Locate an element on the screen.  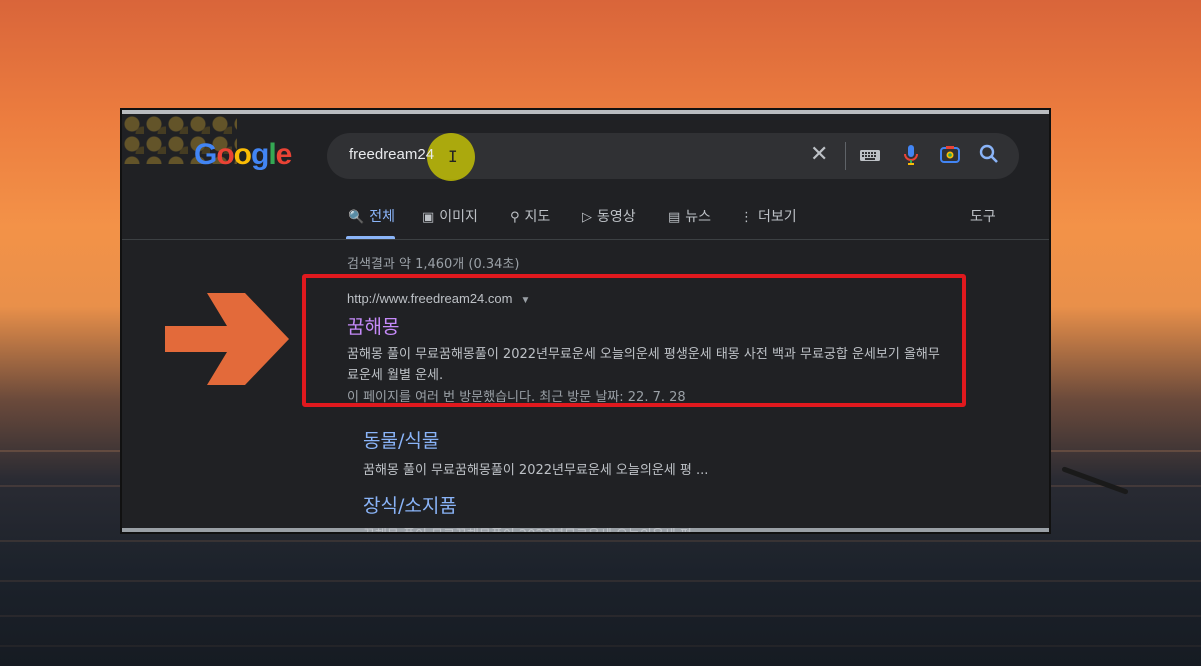
sitelink-title: 동물/식물 is located at coordinates (535, 439).